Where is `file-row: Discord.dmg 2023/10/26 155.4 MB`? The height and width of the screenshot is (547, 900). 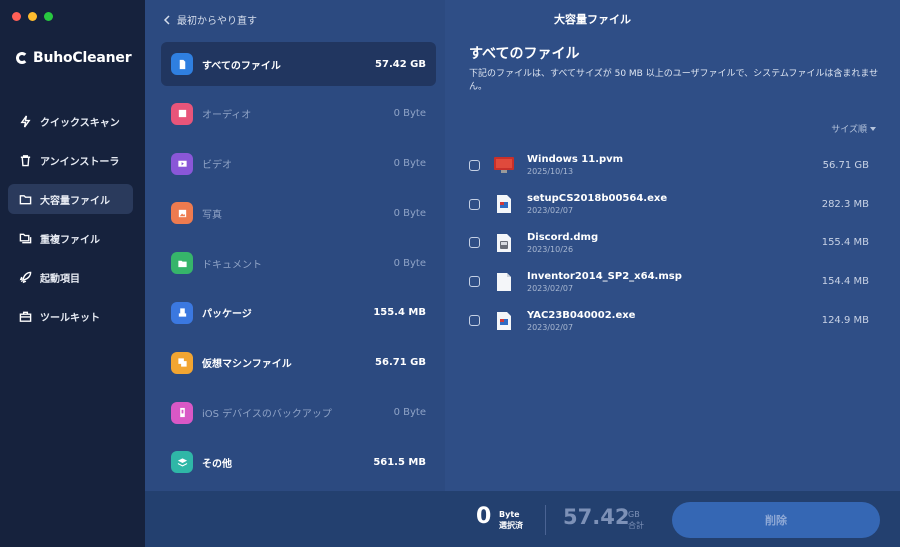
file-row: Discord.dmg 2023/10/26 155.4 MB is located at coordinates (669, 243).